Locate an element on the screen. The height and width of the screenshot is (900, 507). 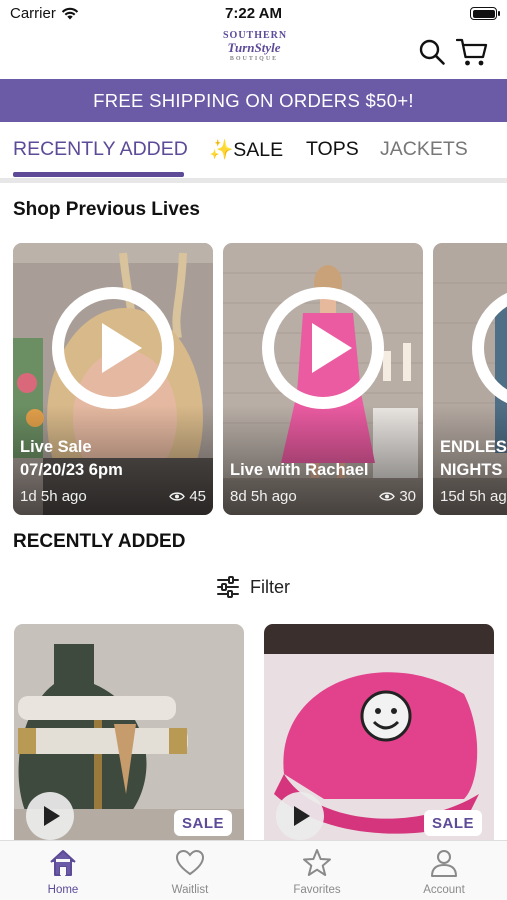
nav-account: Account is located at coordinates (444, 870).